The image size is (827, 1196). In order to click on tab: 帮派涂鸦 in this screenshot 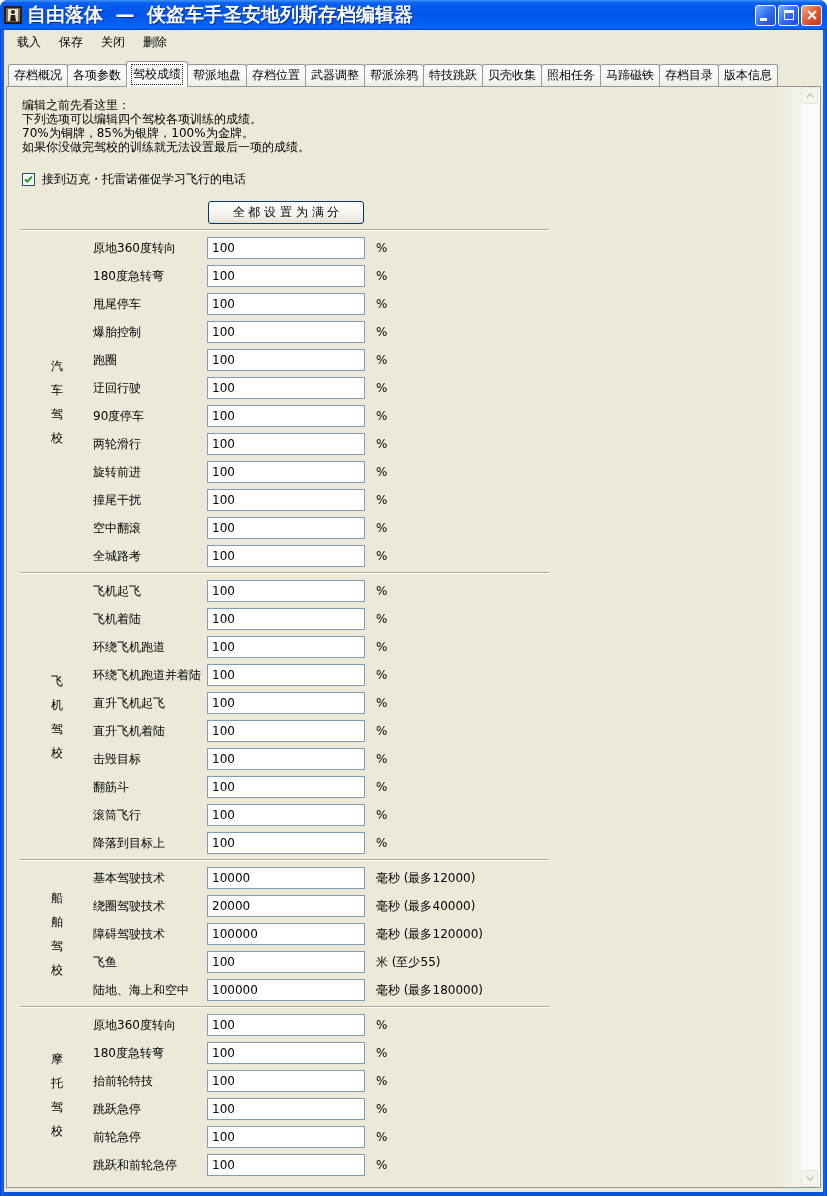, I will do `click(394, 75)`.